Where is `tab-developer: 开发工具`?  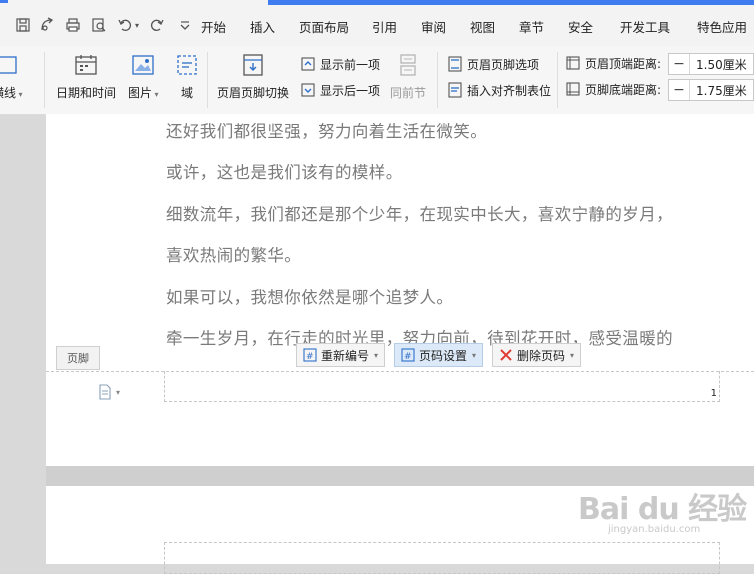
tab-developer: 开发工具 is located at coordinates (645, 26).